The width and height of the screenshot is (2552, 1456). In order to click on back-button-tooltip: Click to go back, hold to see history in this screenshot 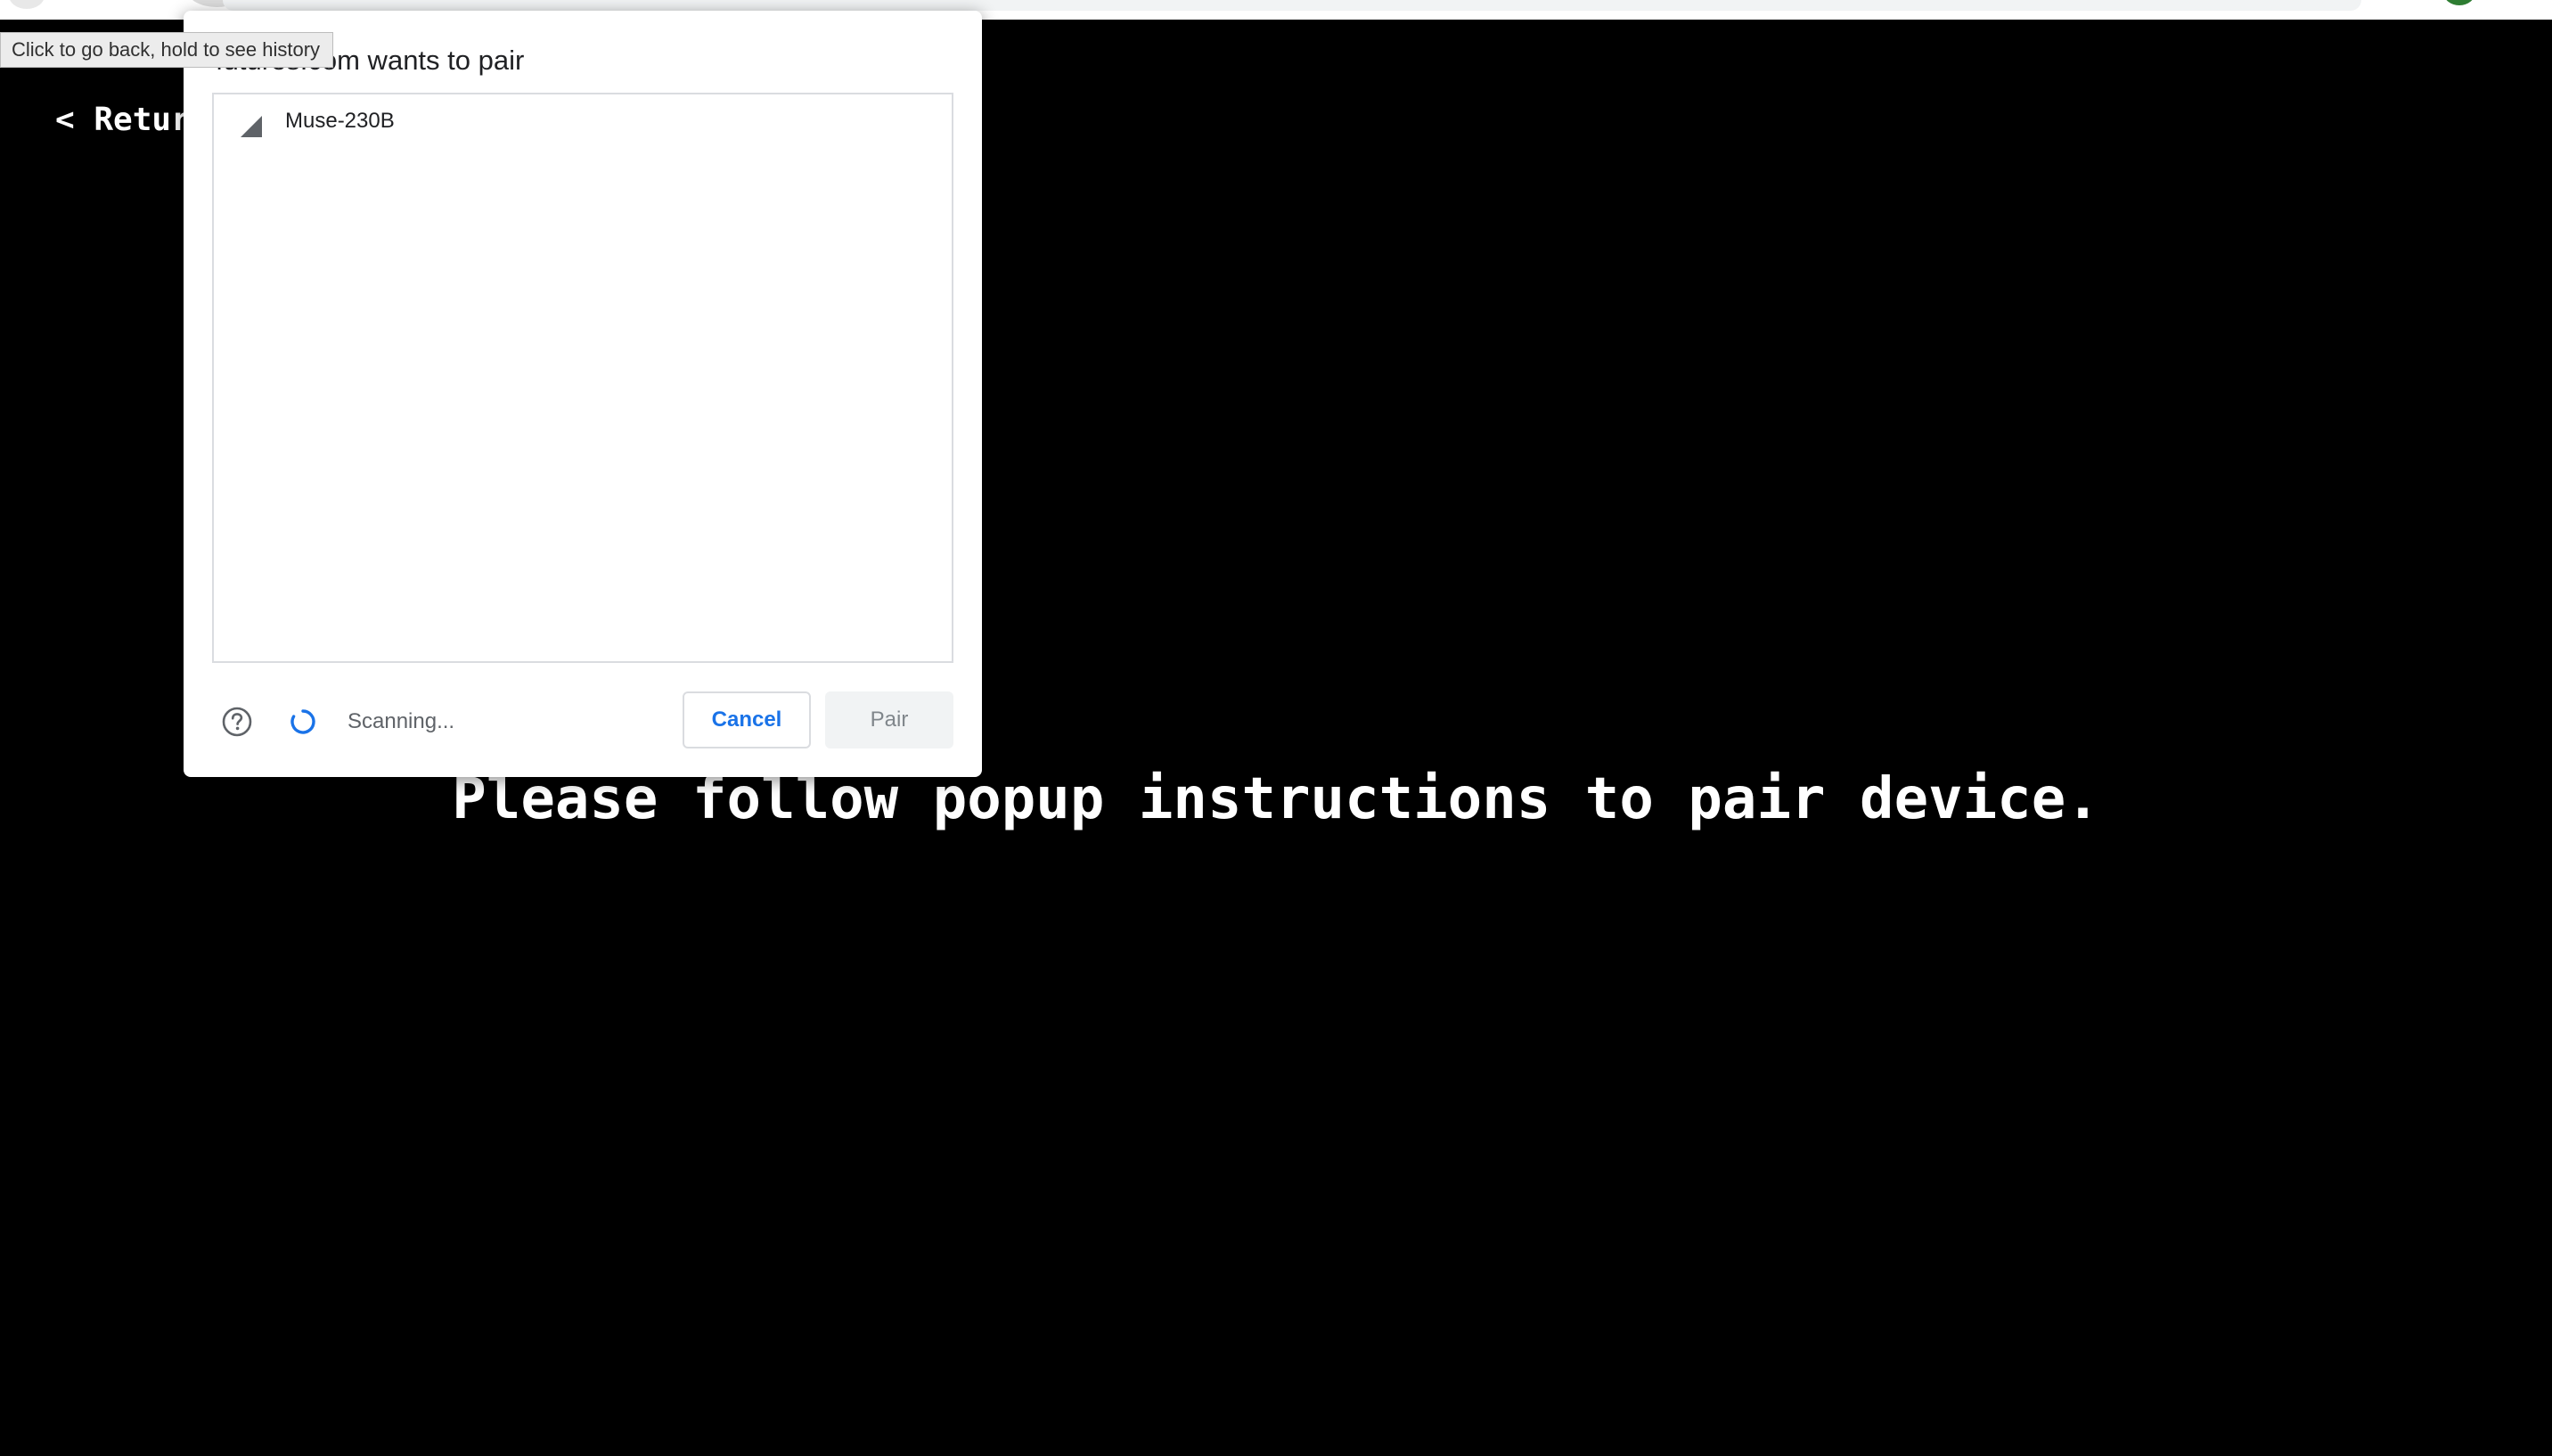, I will do `click(167, 50)`.